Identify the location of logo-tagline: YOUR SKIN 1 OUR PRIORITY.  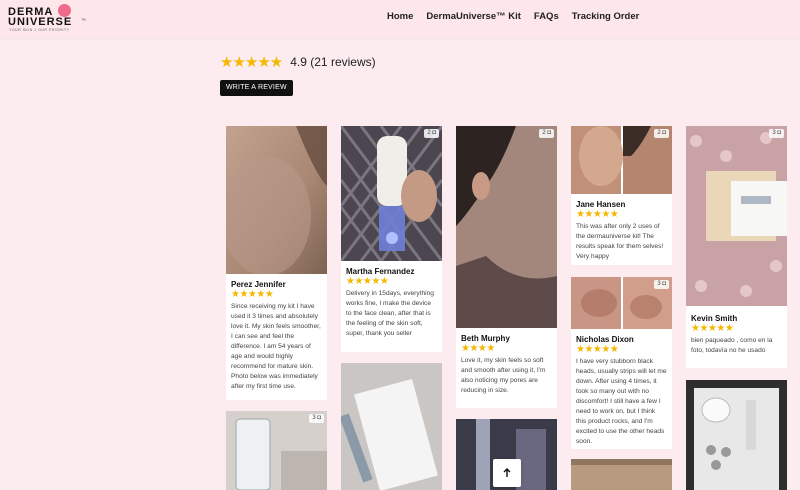
(39, 30).